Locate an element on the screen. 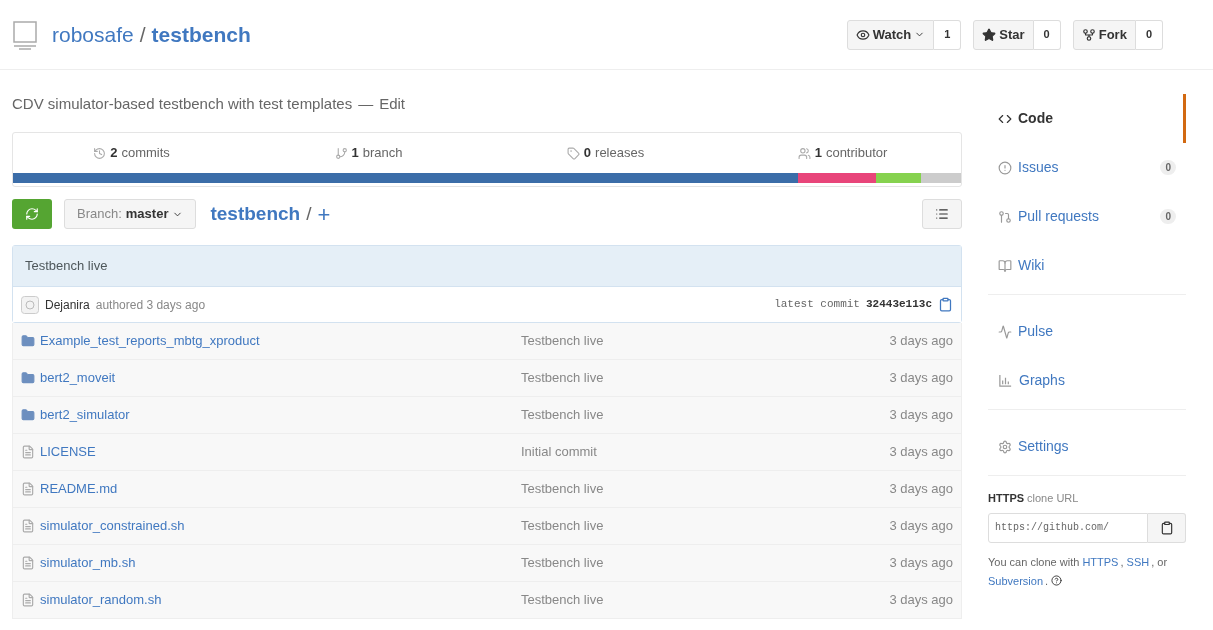  sidebar-nav-item: Pulse is located at coordinates (1087, 331).